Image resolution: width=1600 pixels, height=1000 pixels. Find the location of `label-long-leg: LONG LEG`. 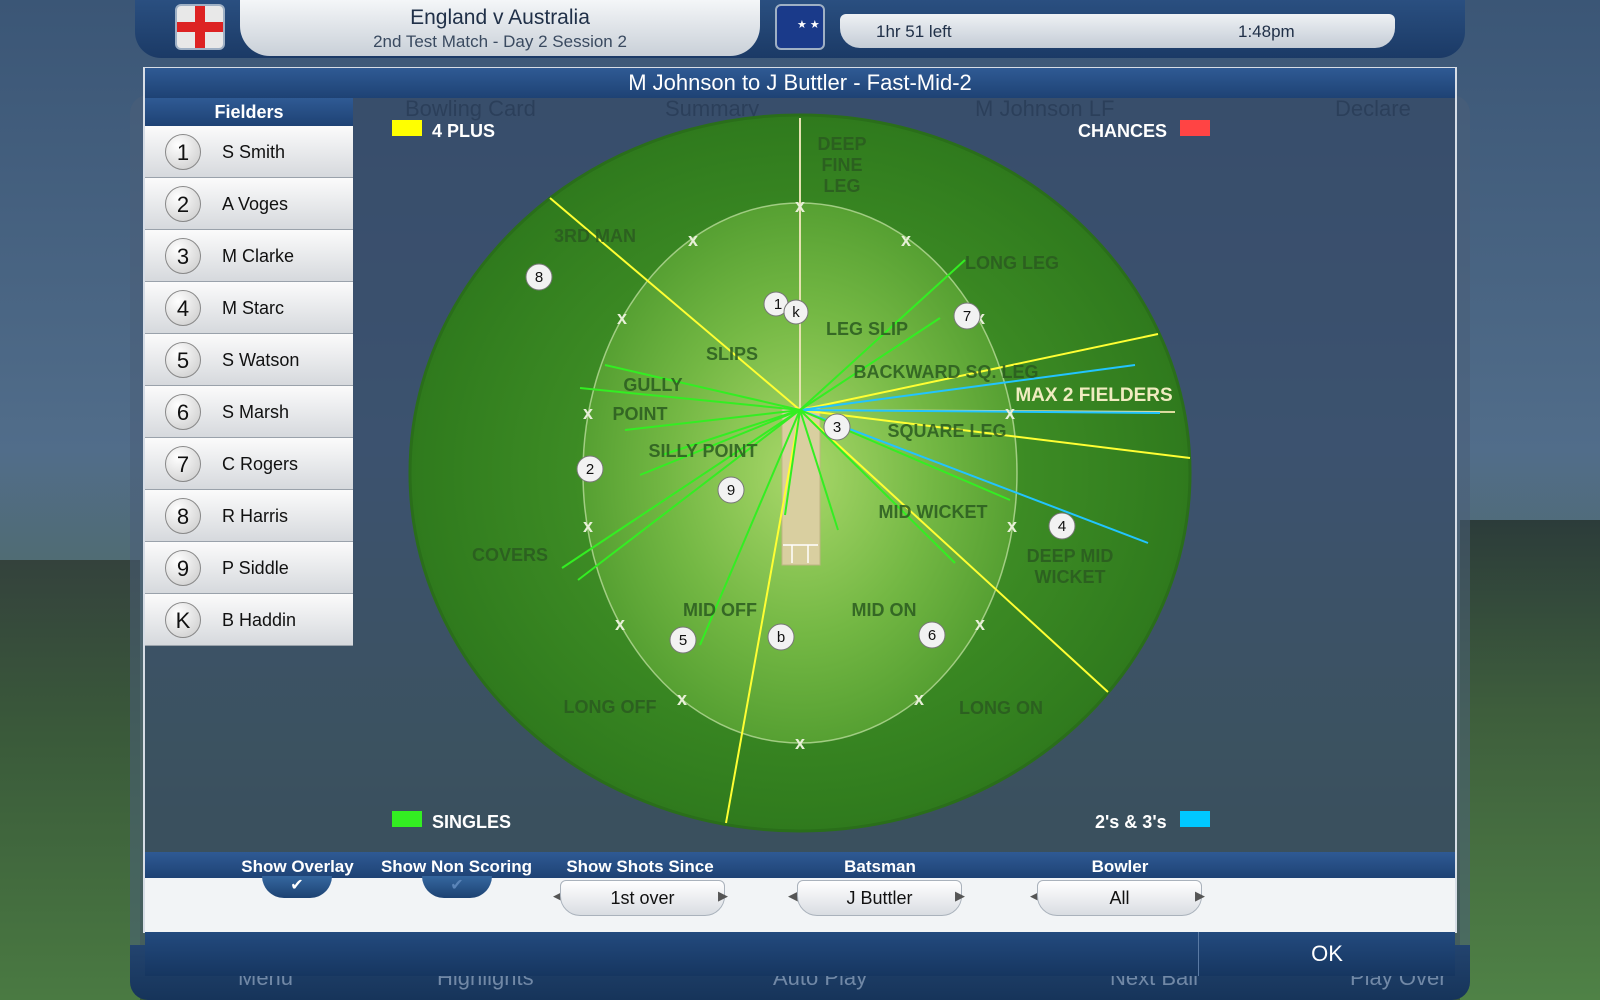

label-long-leg: LONG LEG is located at coordinates (1012, 263).